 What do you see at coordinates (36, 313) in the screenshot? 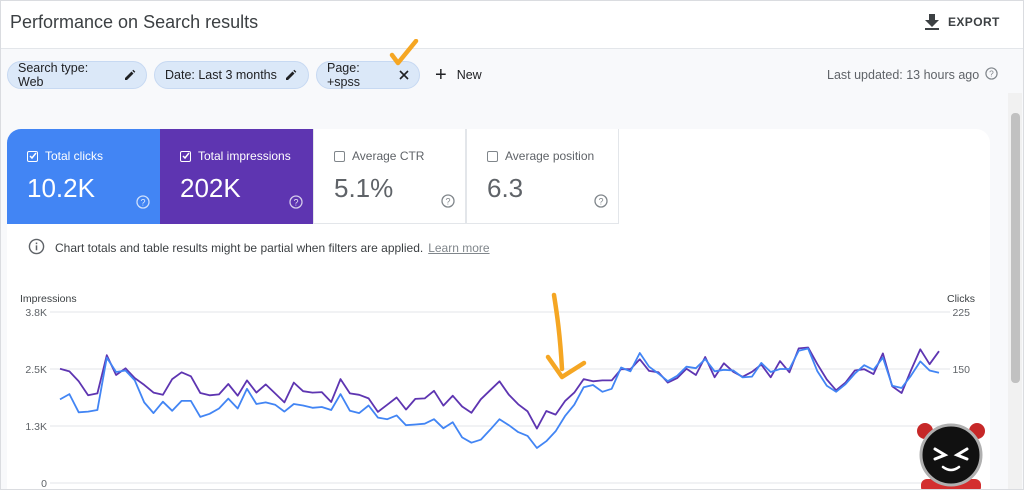
I see `left-tick-label: 3.8K` at bounding box center [36, 313].